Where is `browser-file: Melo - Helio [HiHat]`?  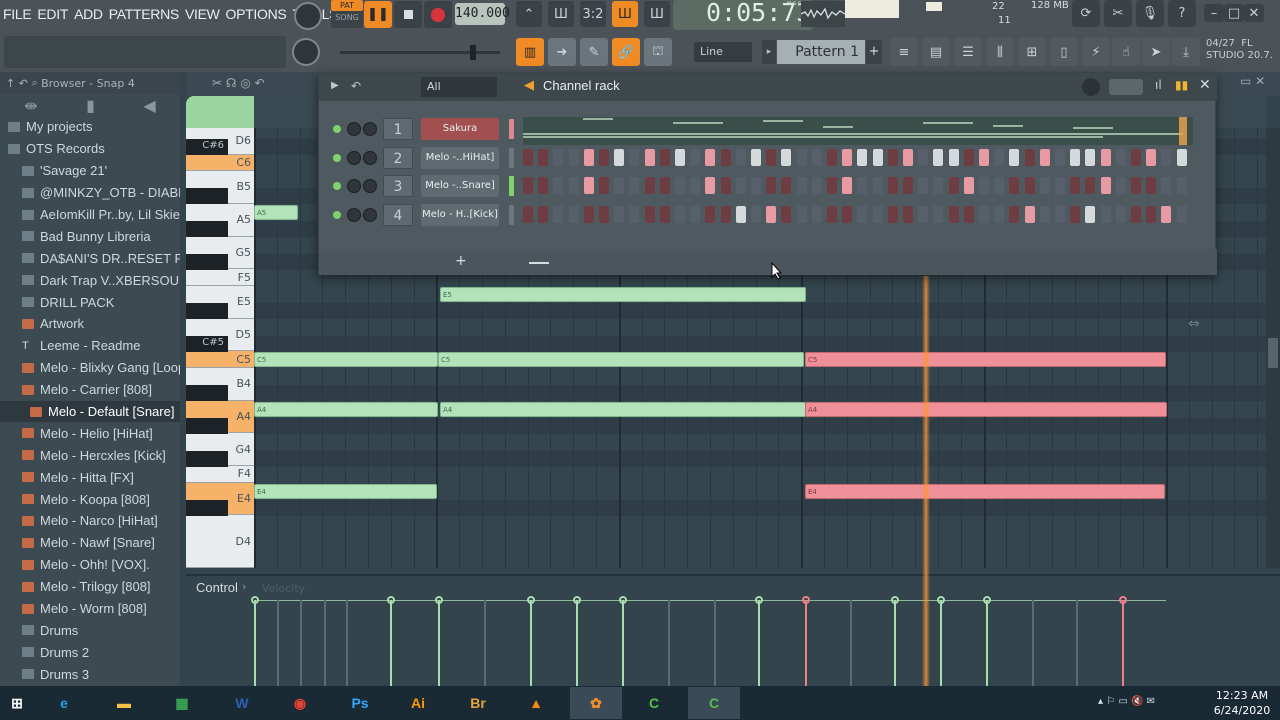 browser-file: Melo - Helio [HiHat] is located at coordinates (90, 433).